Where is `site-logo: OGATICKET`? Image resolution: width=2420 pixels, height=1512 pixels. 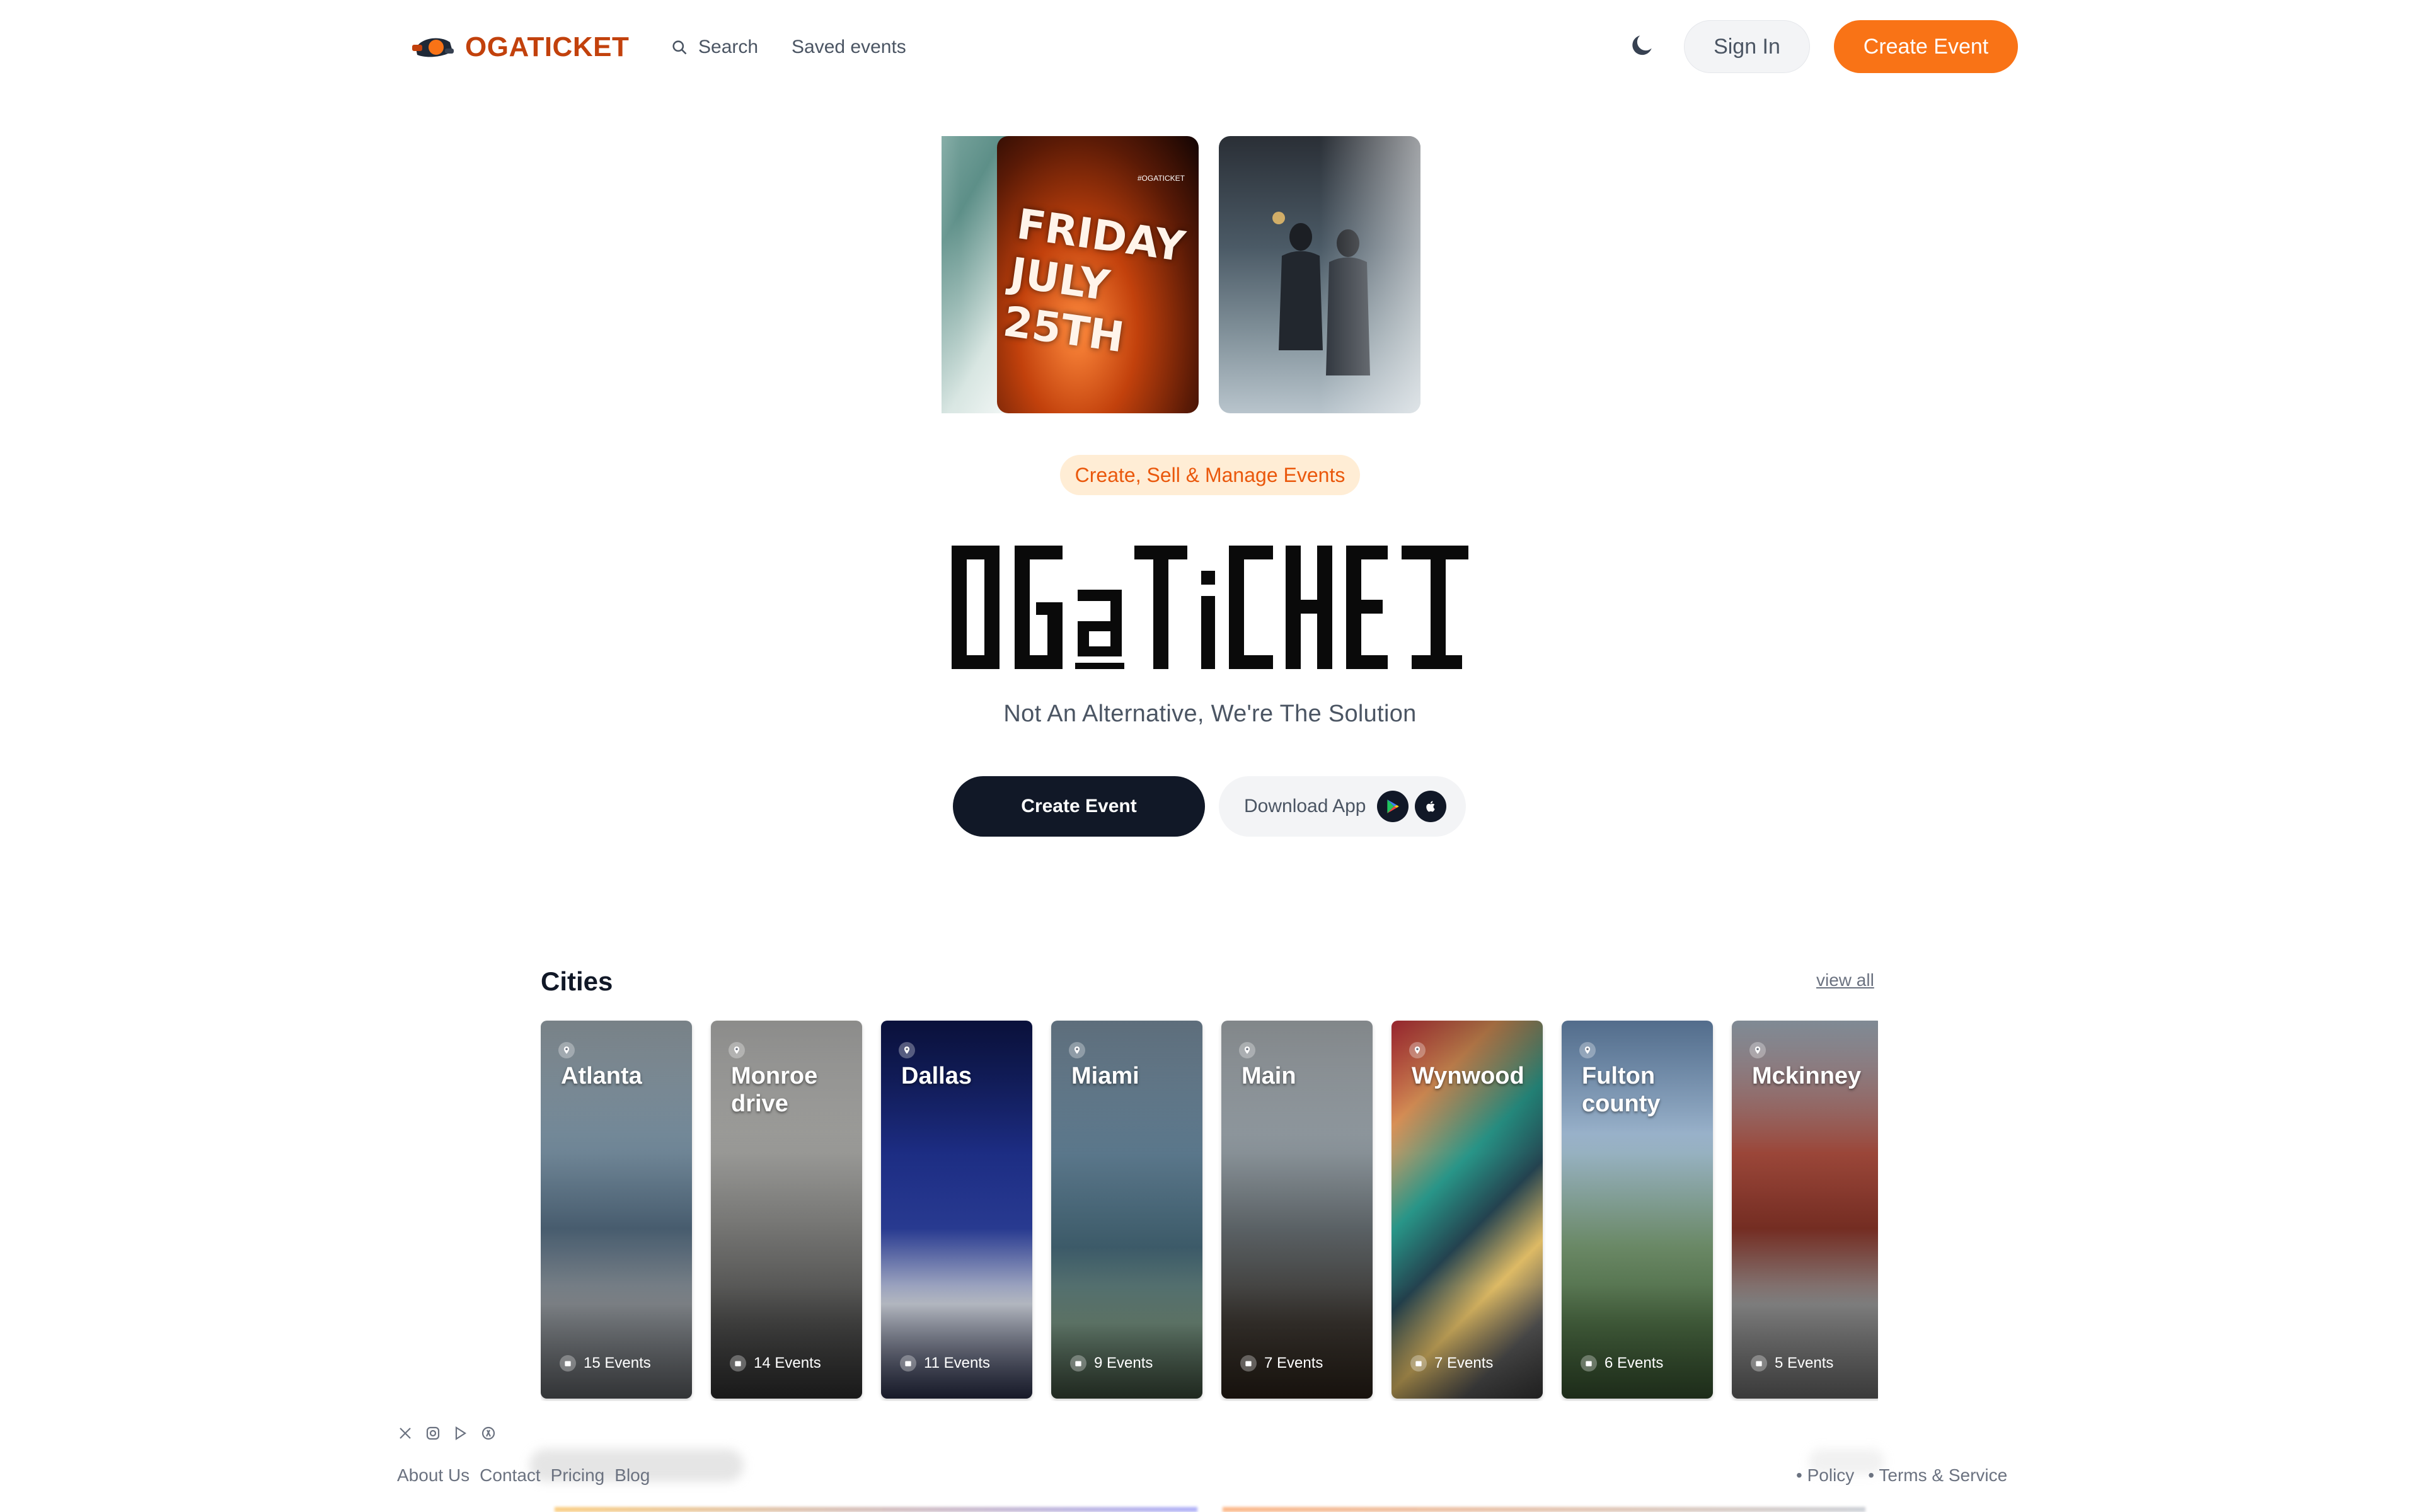
site-logo: OGATICKET is located at coordinates (520, 47).